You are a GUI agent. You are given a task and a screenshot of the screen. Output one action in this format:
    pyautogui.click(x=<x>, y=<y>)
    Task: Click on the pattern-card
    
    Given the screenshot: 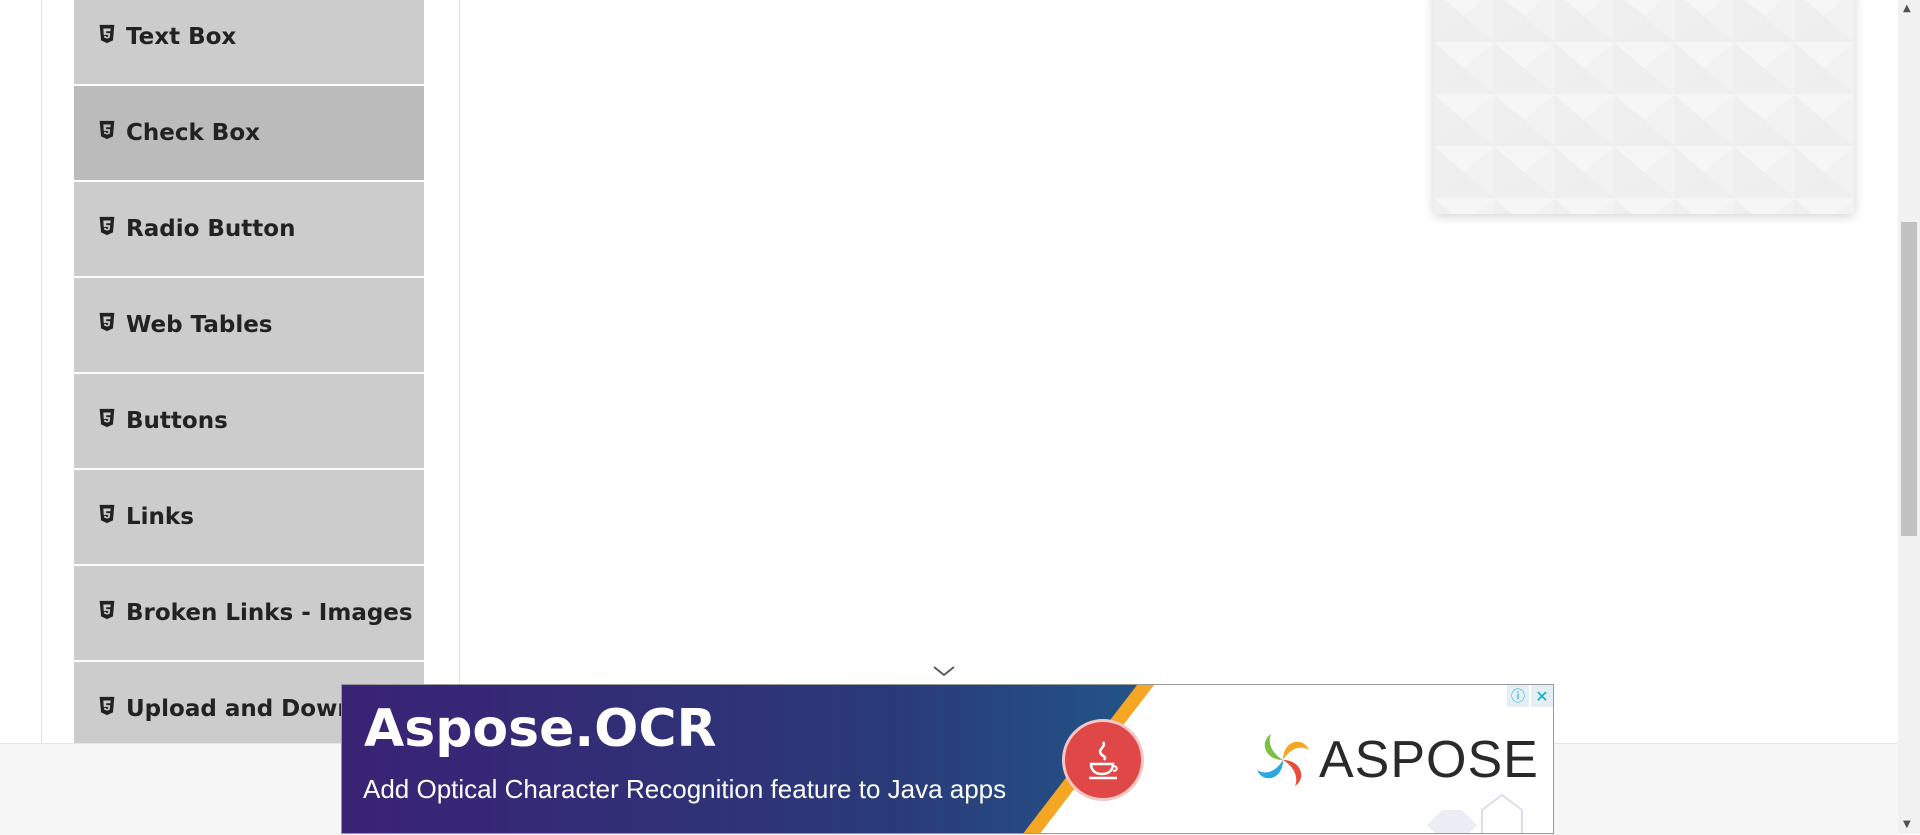 What is the action you would take?
    pyautogui.click(x=1644, y=107)
    